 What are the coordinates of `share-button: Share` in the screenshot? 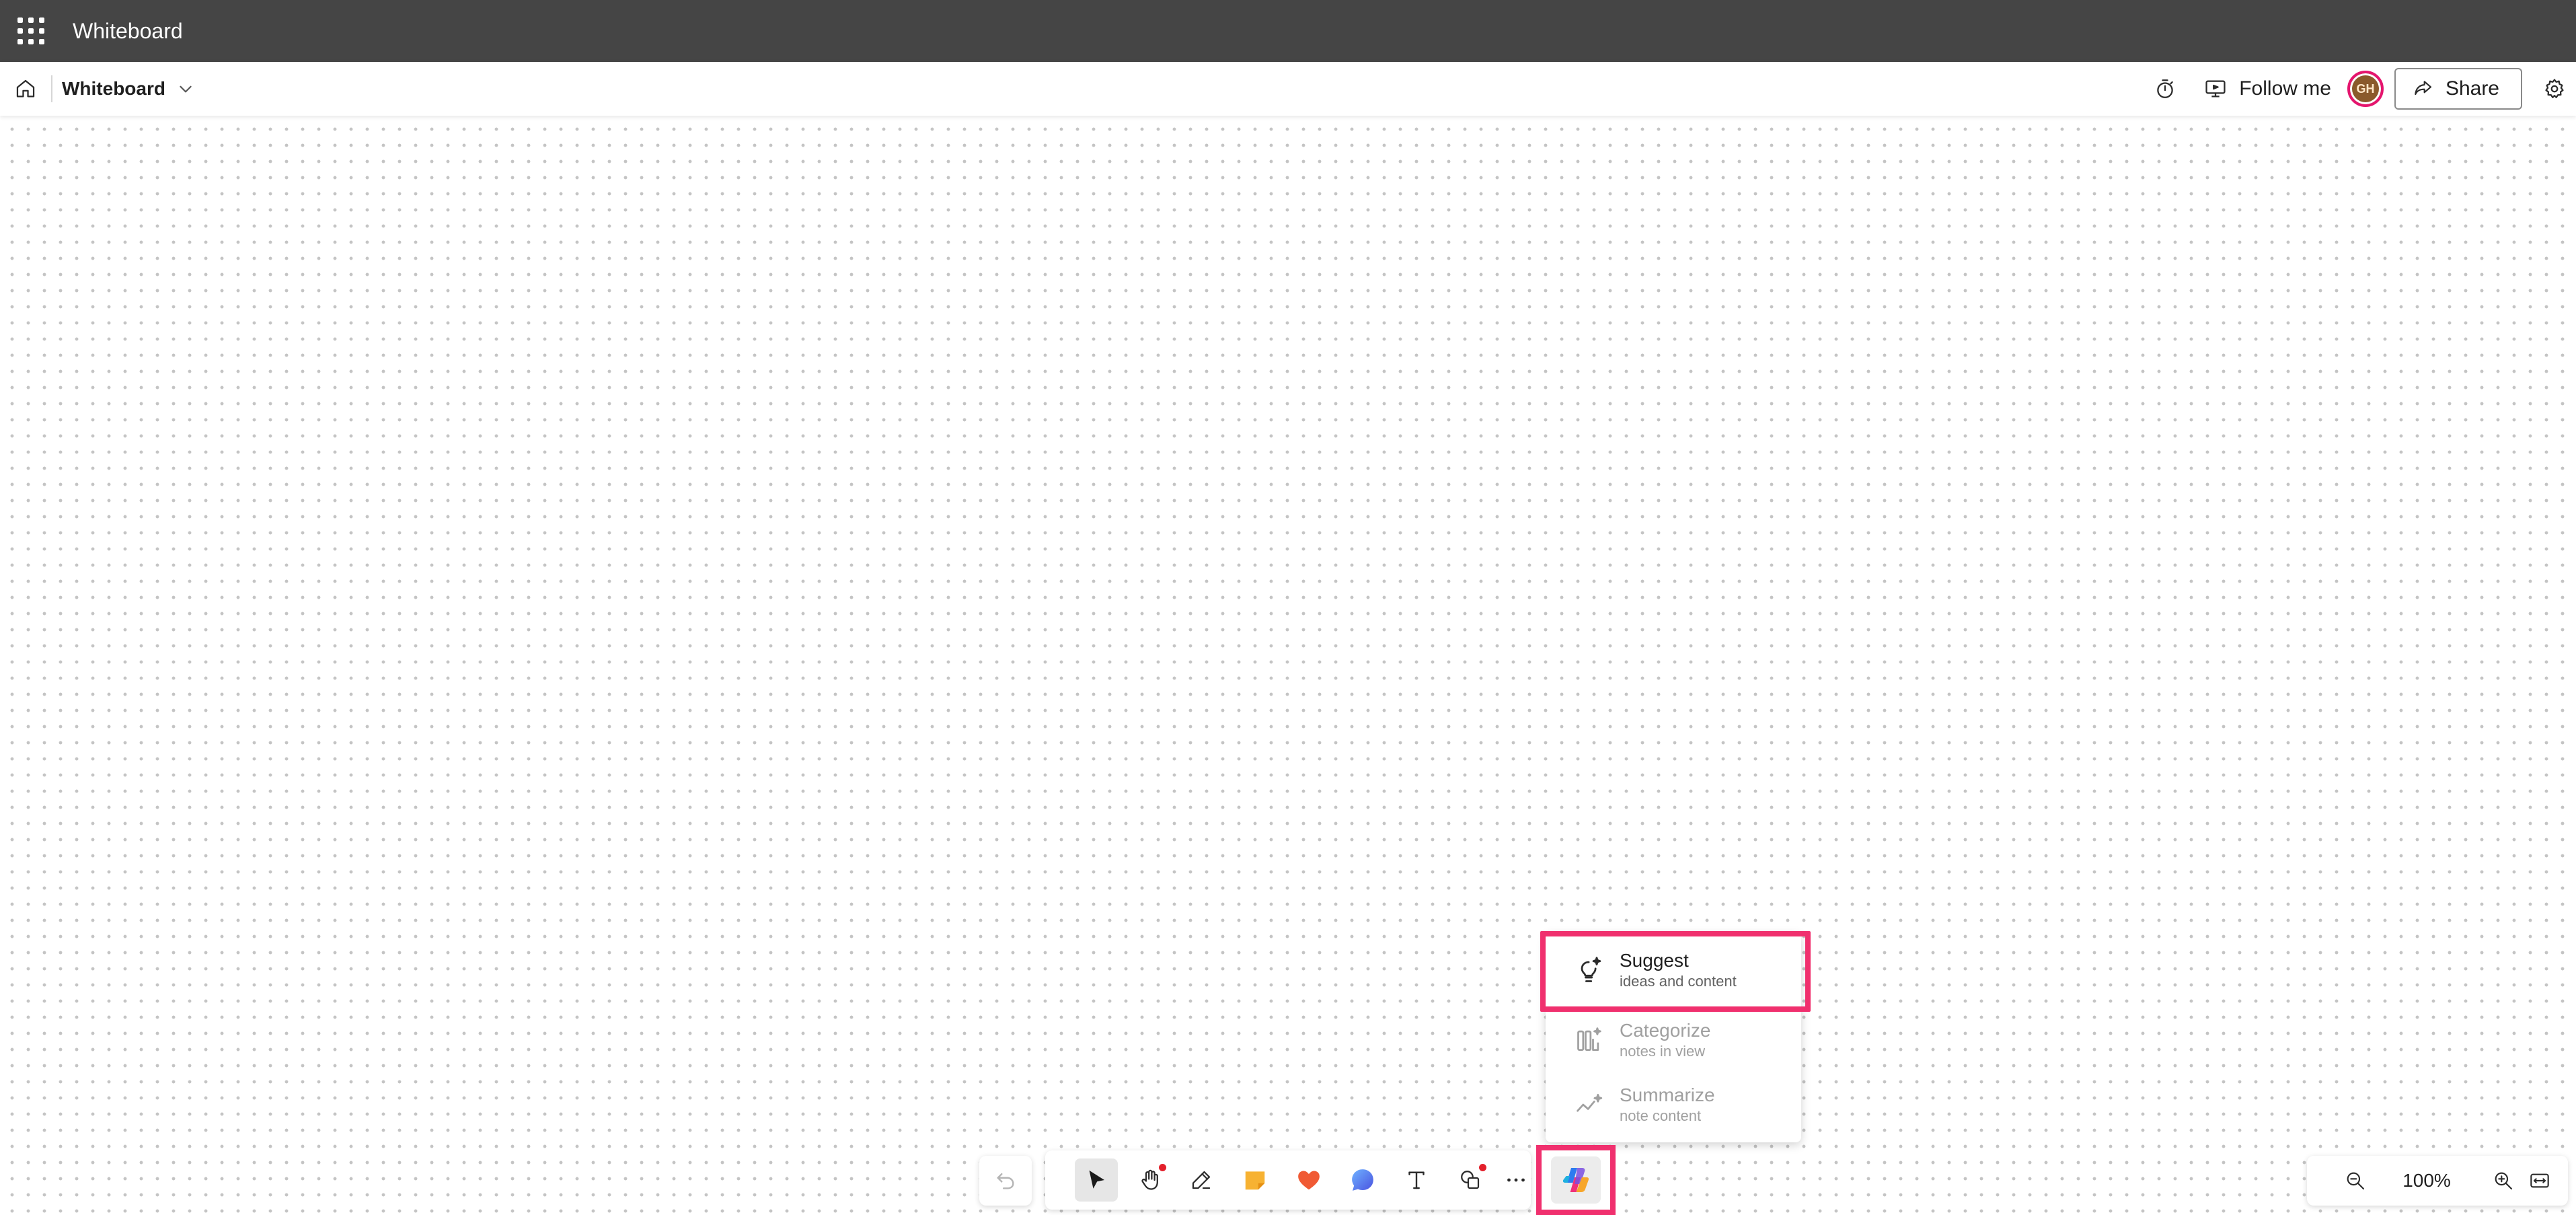 It's located at (2458, 89).